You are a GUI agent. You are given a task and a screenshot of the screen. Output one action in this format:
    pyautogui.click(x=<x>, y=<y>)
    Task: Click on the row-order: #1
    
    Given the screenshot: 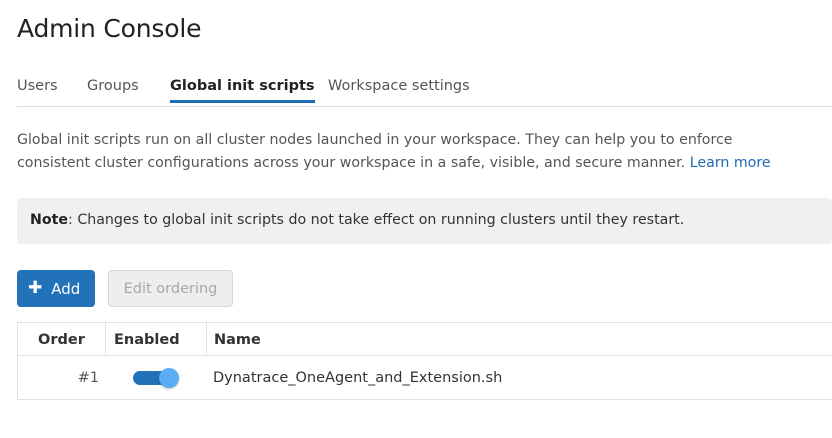 What is the action you would take?
    pyautogui.click(x=88, y=378)
    